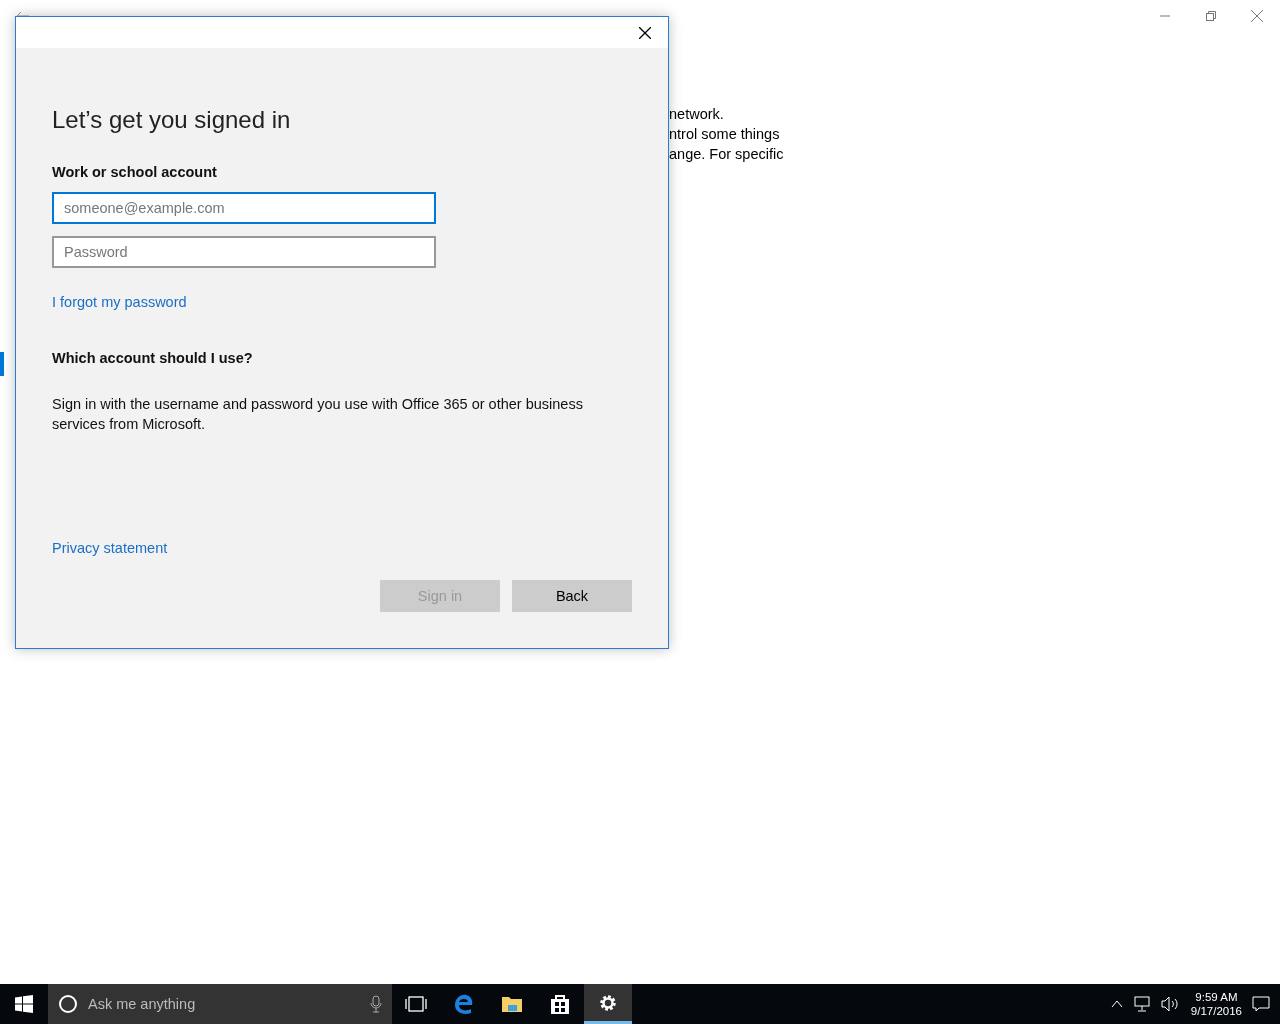 This screenshot has height=1024, width=1280. What do you see at coordinates (1141, 1004) in the screenshot?
I see `network-icon` at bounding box center [1141, 1004].